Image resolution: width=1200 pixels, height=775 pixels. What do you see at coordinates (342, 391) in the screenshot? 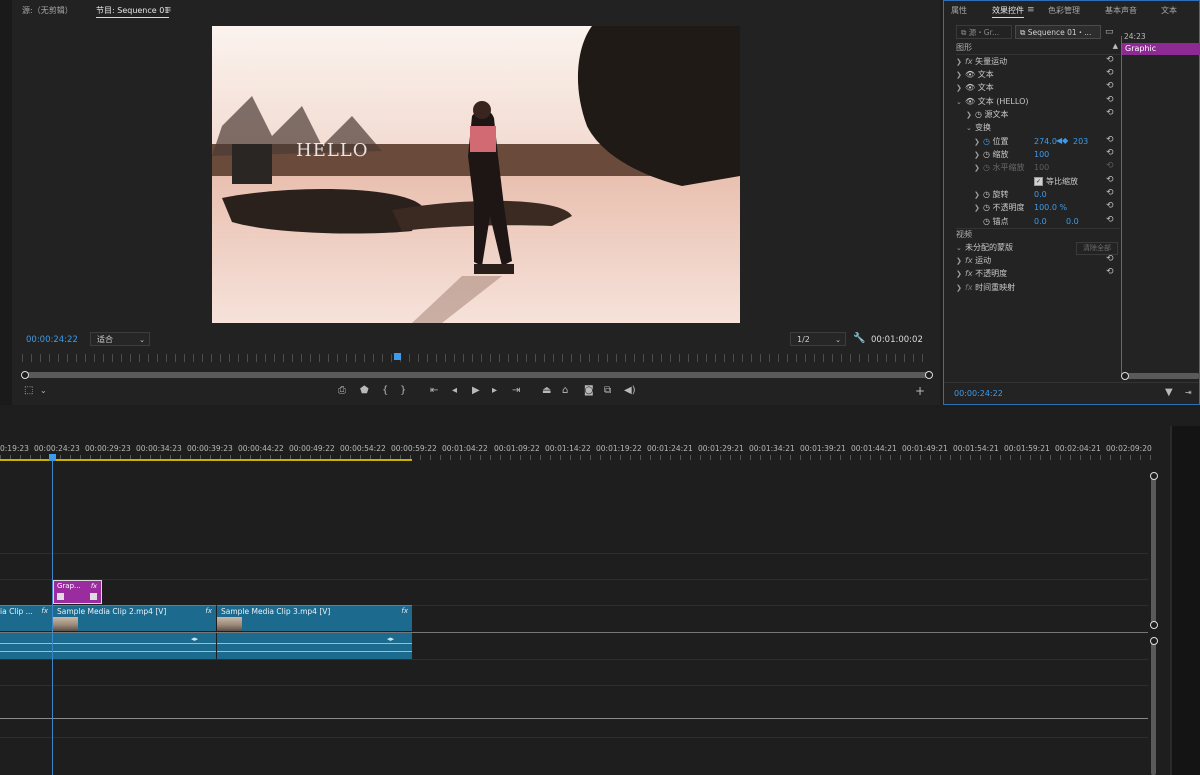
I see `marker-export-icon: ⎙` at bounding box center [342, 391].